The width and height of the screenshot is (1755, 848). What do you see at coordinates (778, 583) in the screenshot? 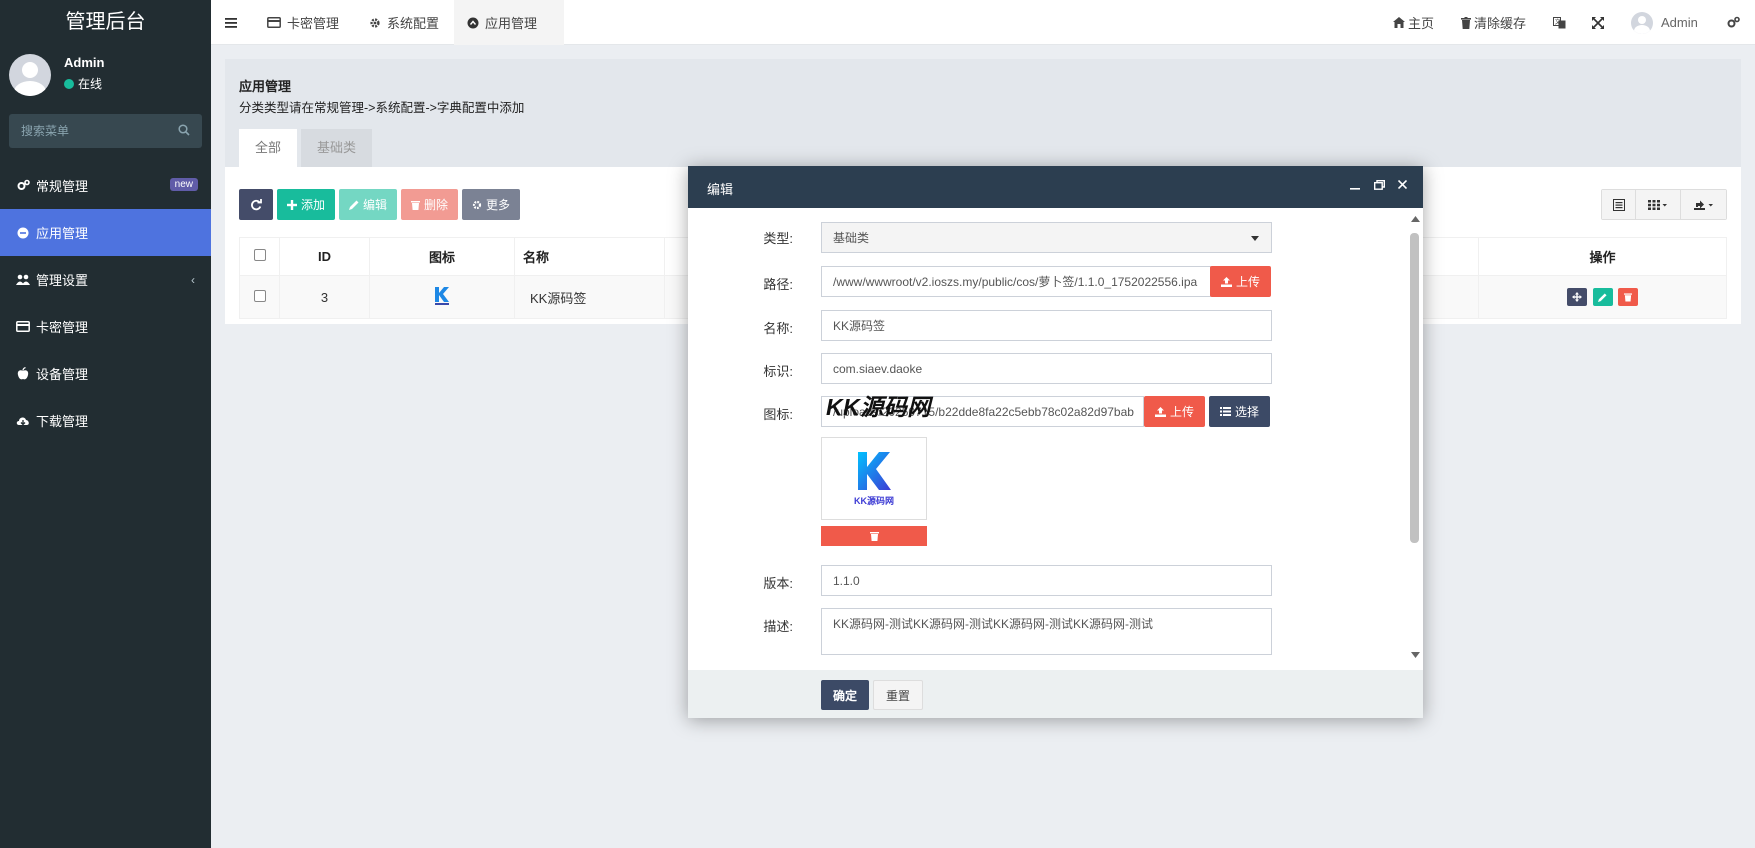
I see `version-label: 版本:` at bounding box center [778, 583].